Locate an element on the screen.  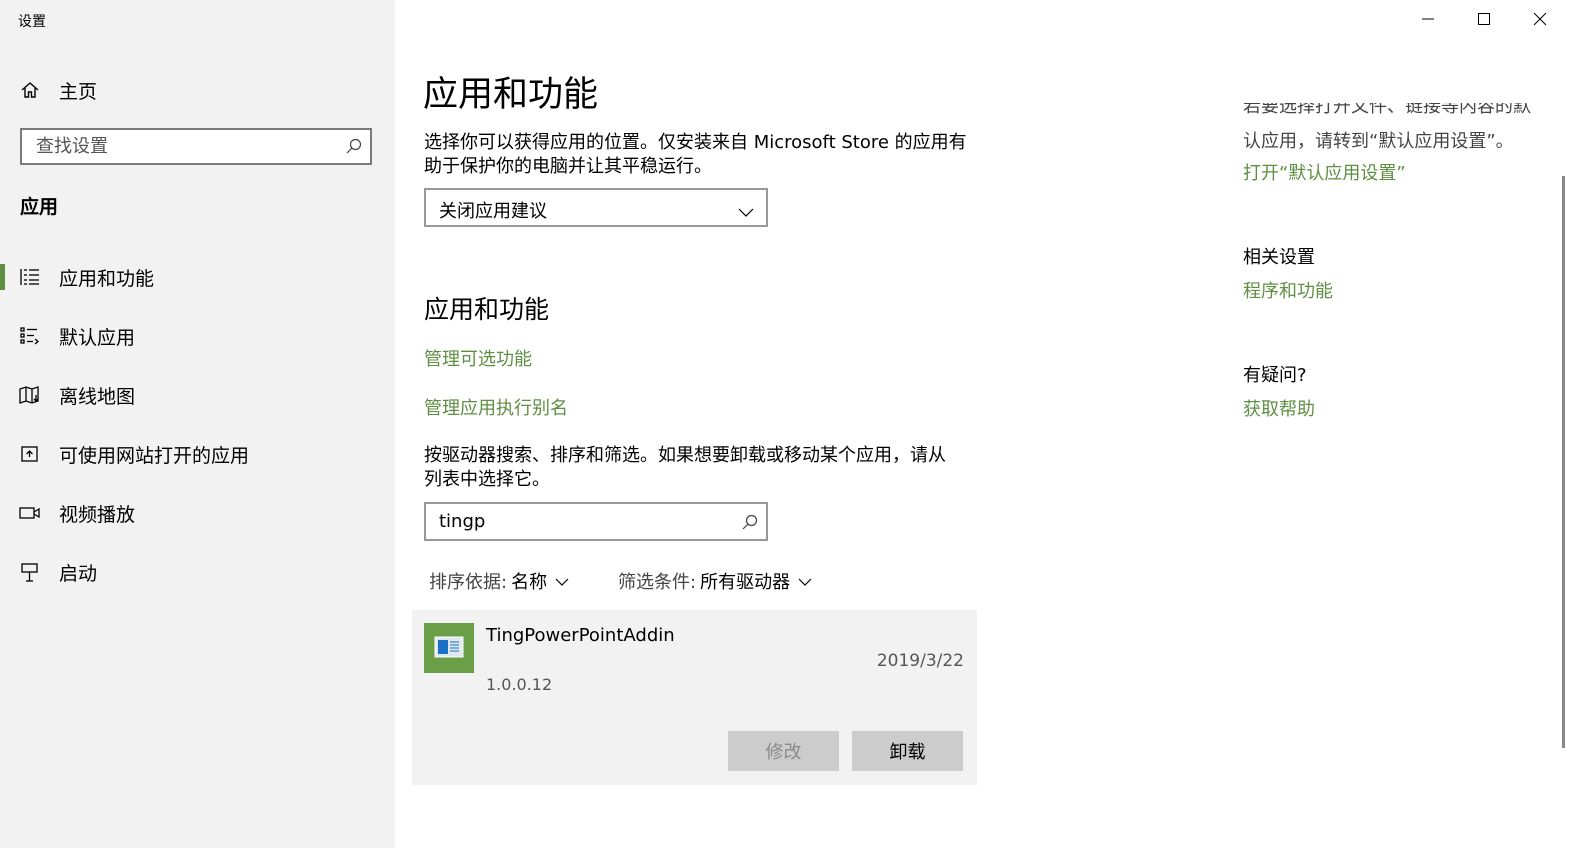
default-apps-hint-clipped: 若要选择打开文件、链接等内容的默 is located at coordinates (1398, 112).